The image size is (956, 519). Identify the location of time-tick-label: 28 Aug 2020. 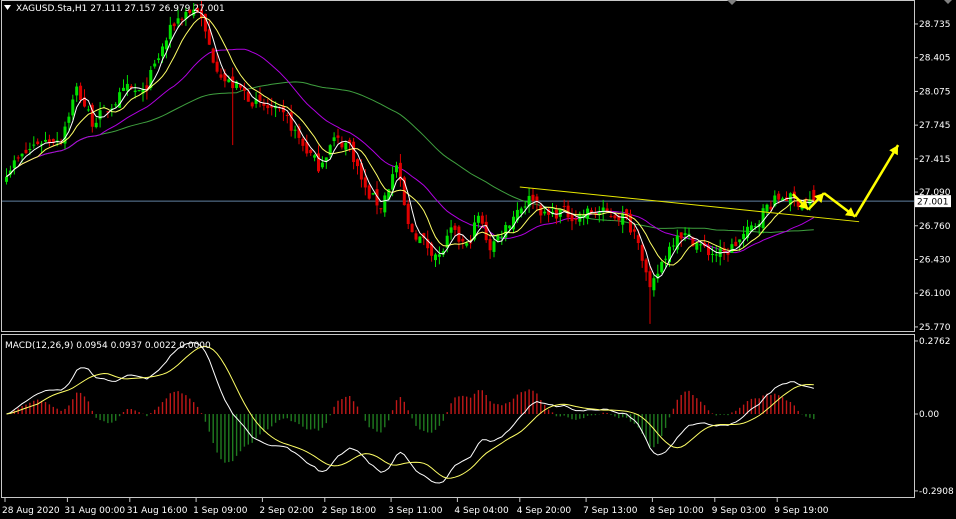
(31, 511).